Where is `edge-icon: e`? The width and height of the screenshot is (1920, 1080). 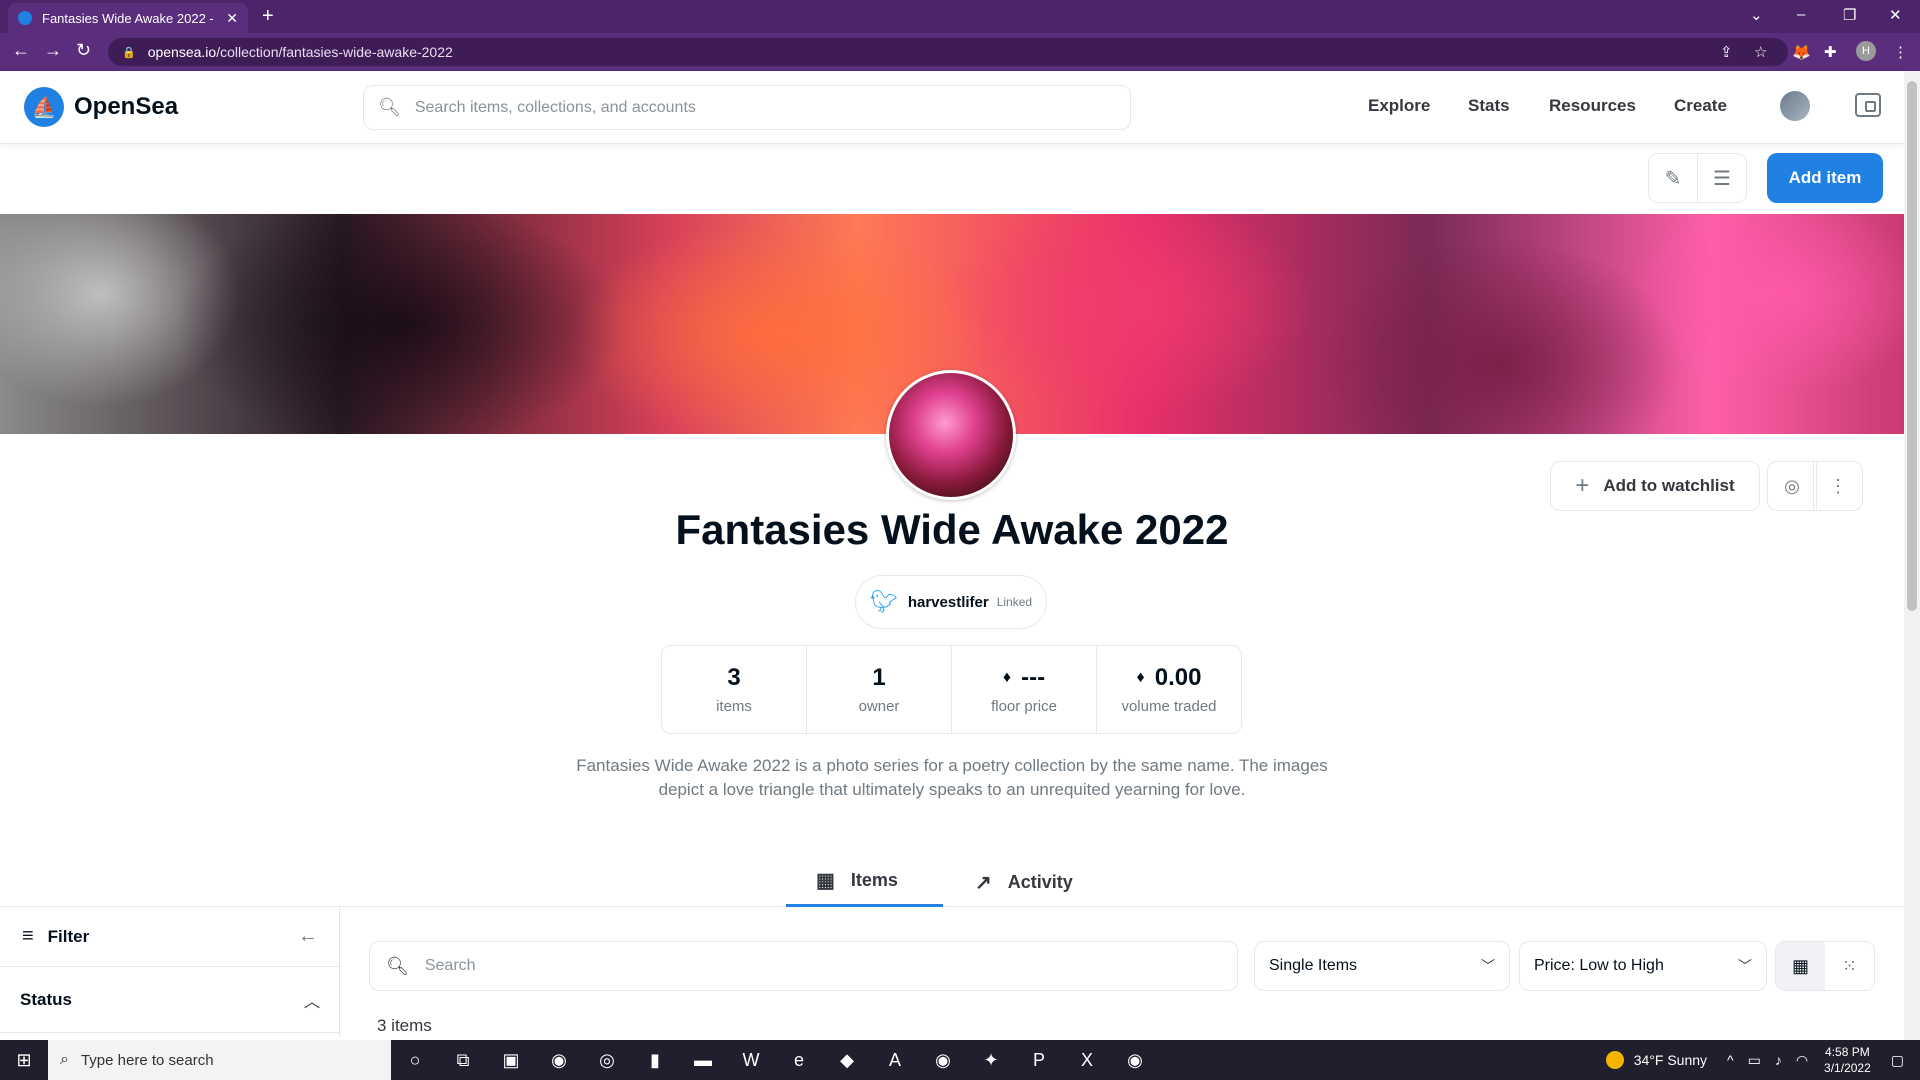 edge-icon: e is located at coordinates (799, 1060).